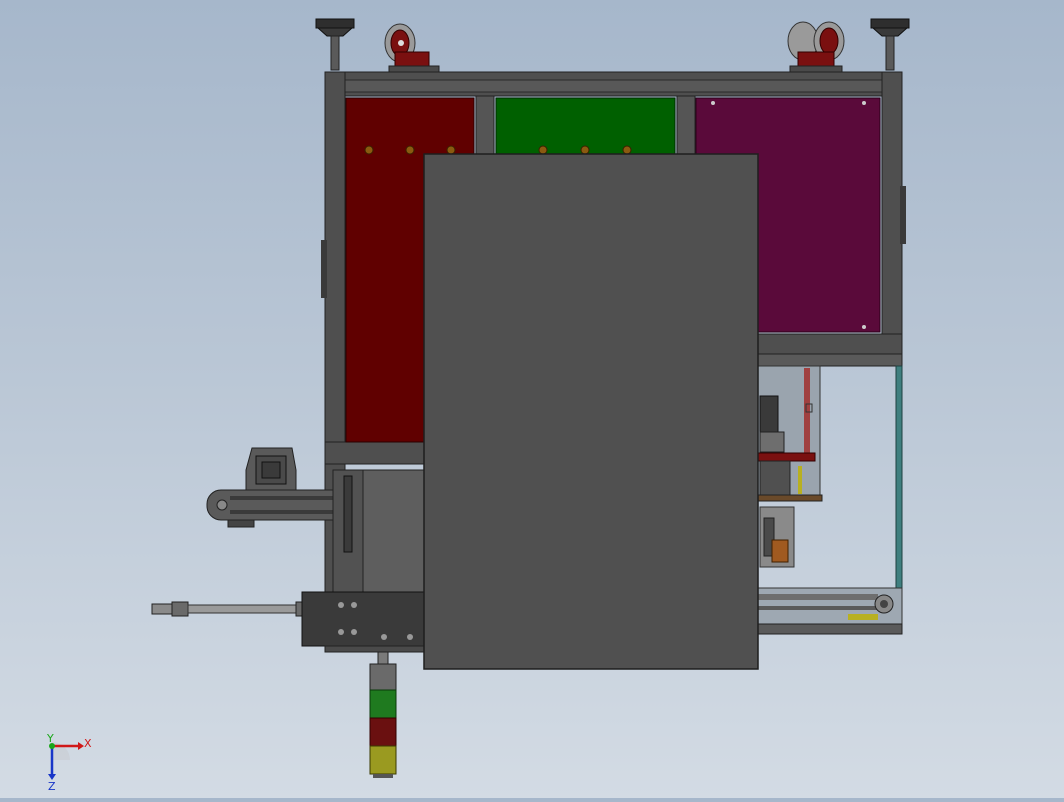  I want to click on leveling-foot-left, so click(335, 44).